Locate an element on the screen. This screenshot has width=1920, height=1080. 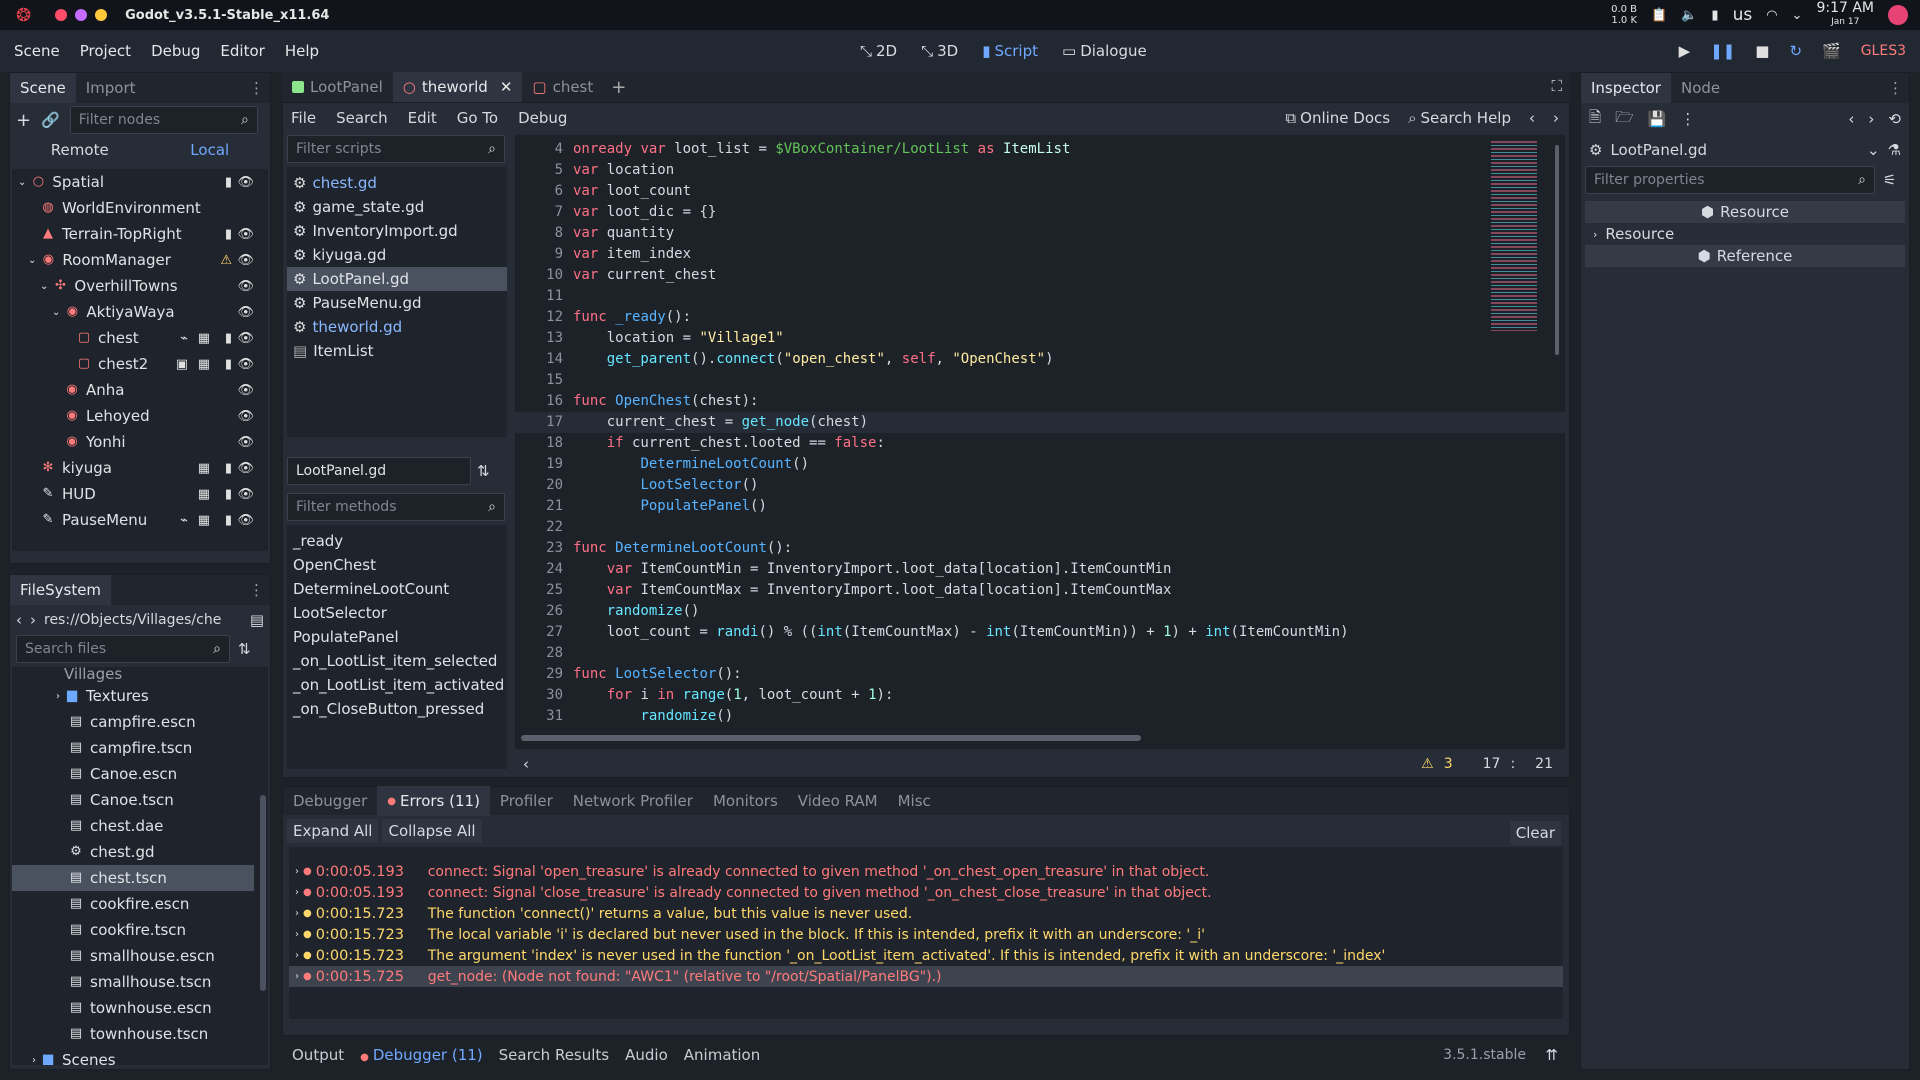
line-number: 17 is located at coordinates (544, 422).